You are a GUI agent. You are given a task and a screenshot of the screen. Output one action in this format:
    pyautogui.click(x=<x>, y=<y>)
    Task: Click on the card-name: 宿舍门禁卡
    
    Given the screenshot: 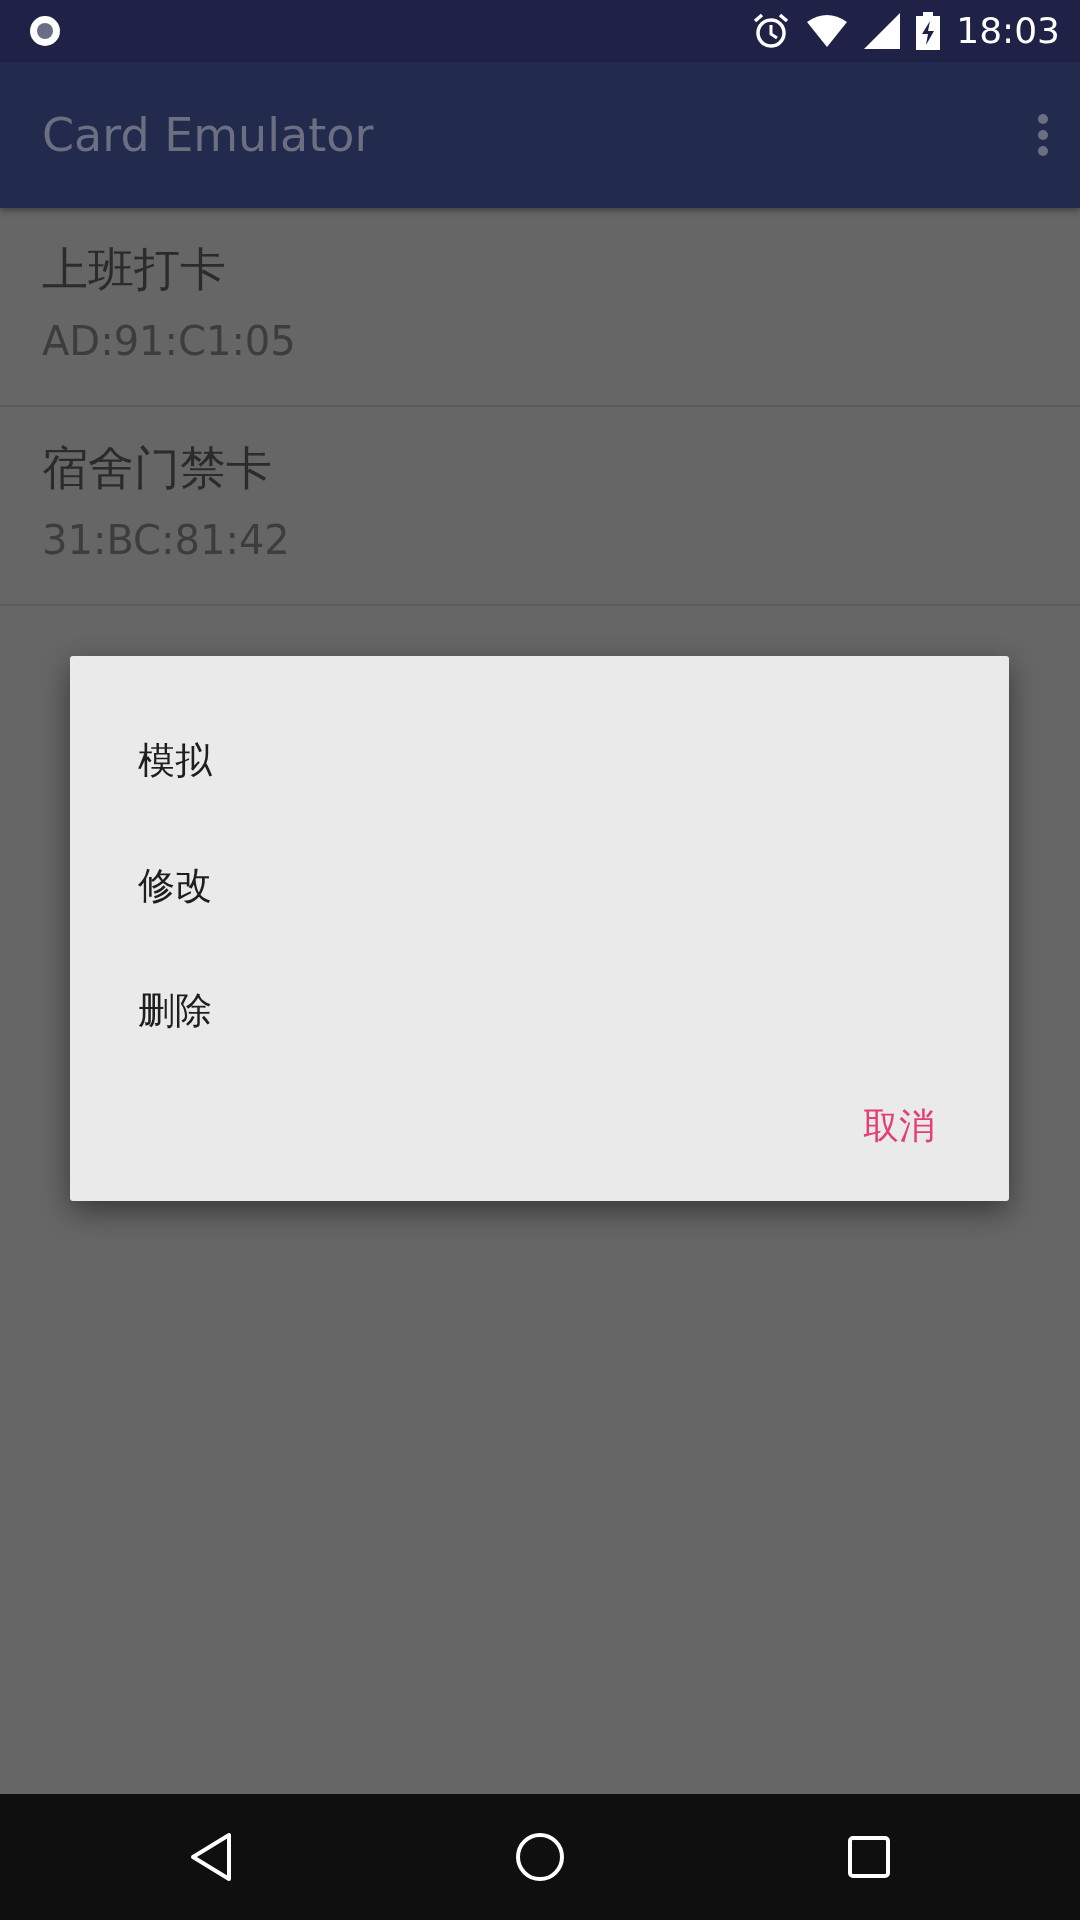 What is the action you would take?
    pyautogui.click(x=157, y=468)
    